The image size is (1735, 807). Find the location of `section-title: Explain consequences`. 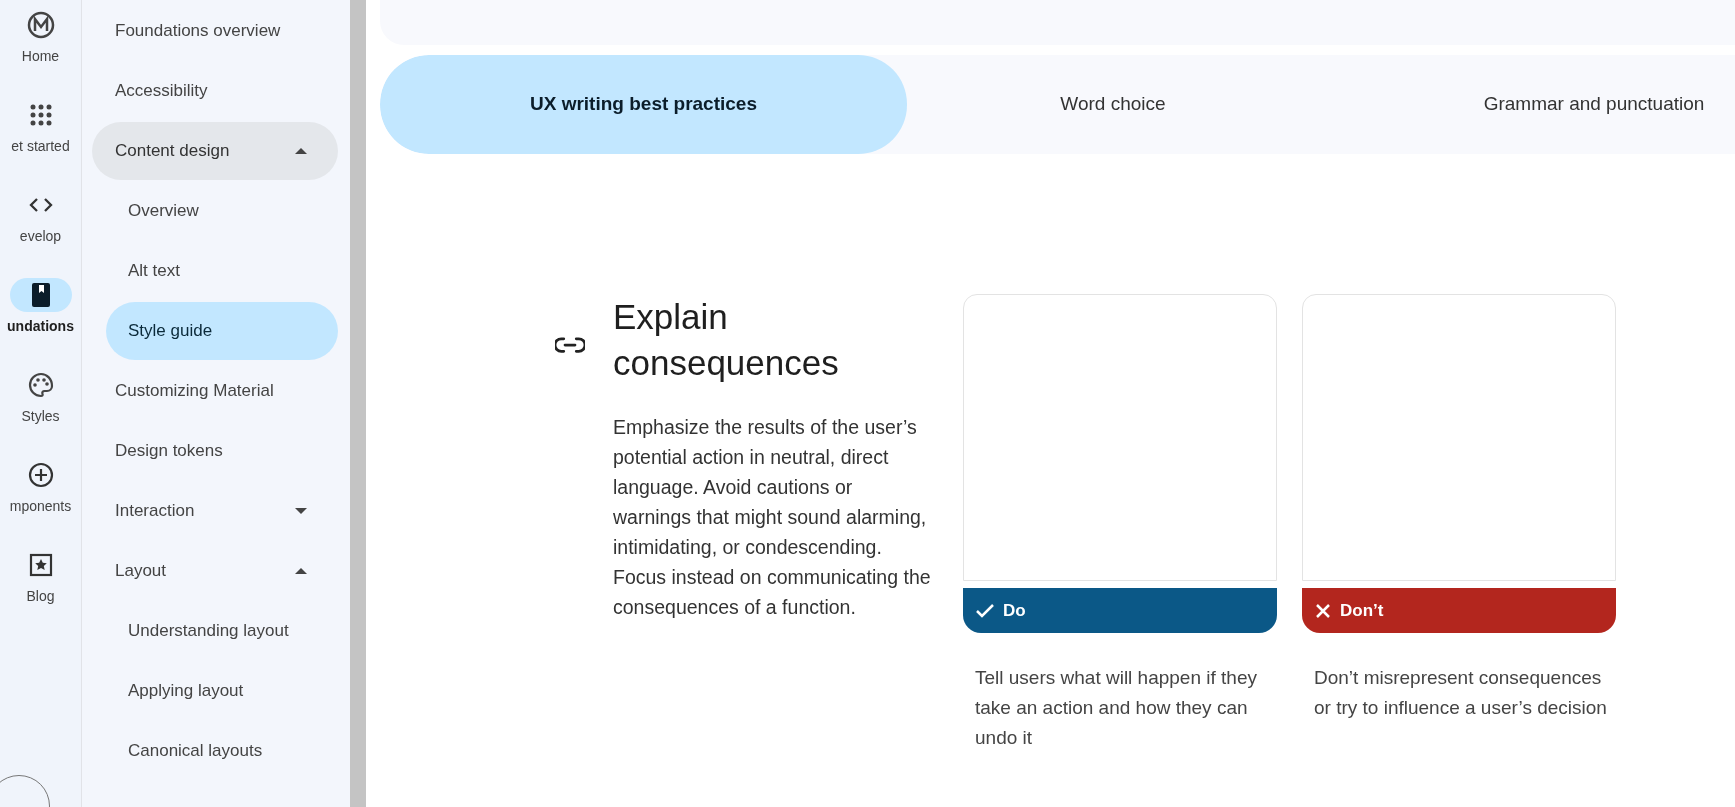

section-title: Explain consequences is located at coordinates (726, 340).